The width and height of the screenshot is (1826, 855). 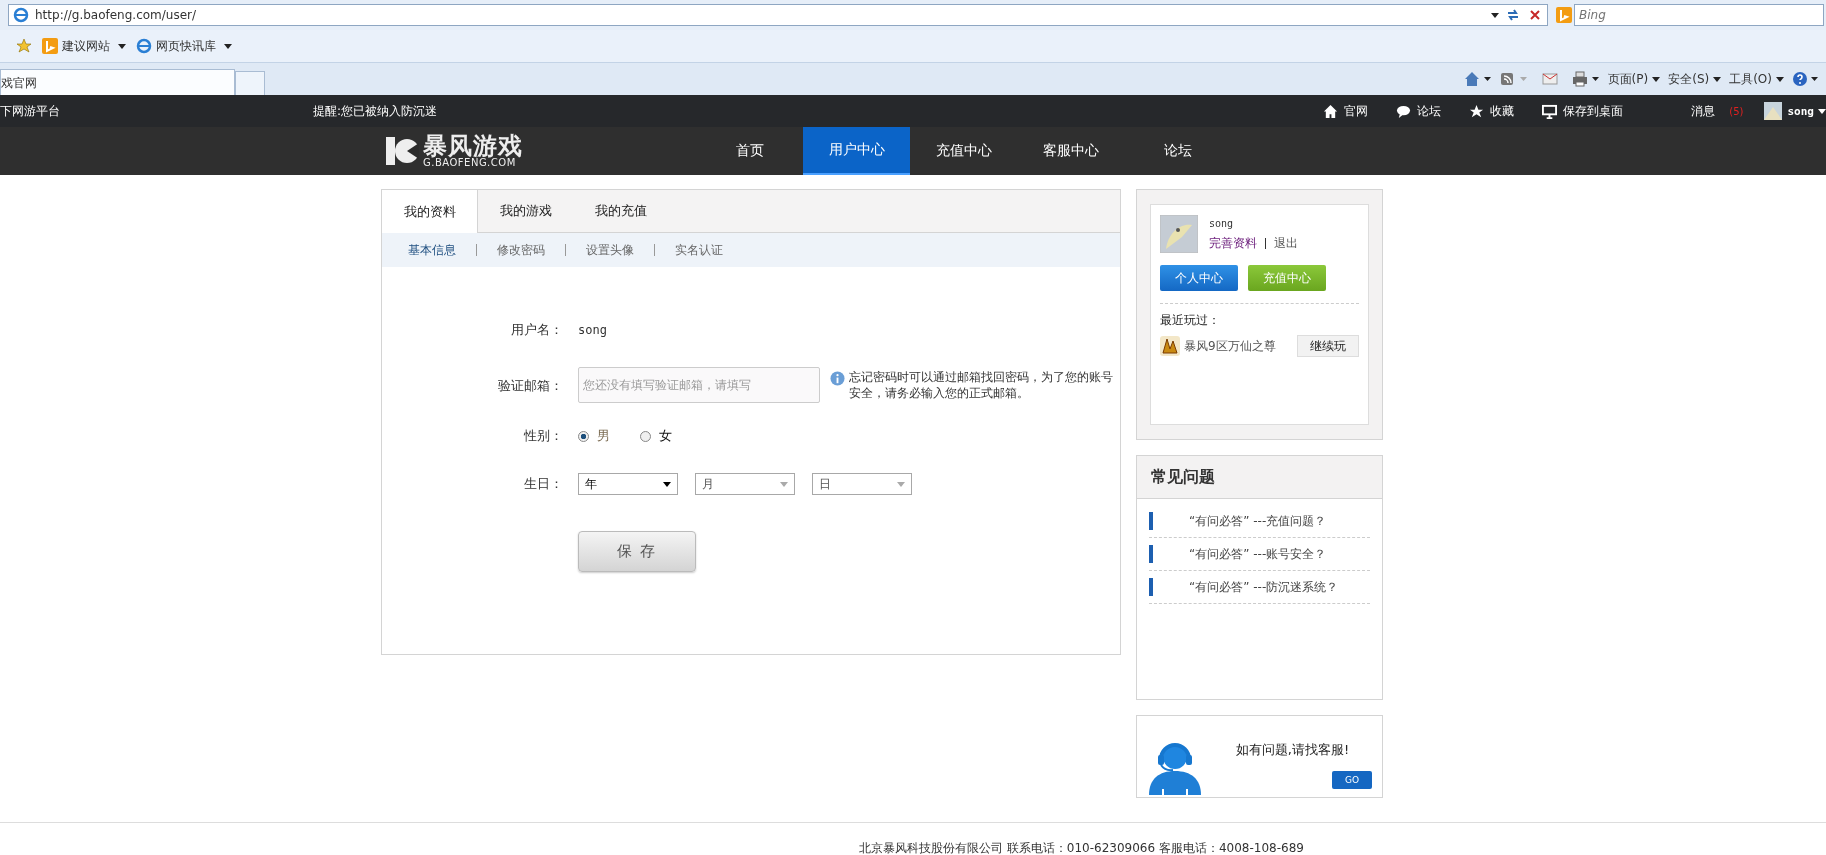 I want to click on faq-link: “有问必答” ---账号安全？, so click(x=1258, y=554).